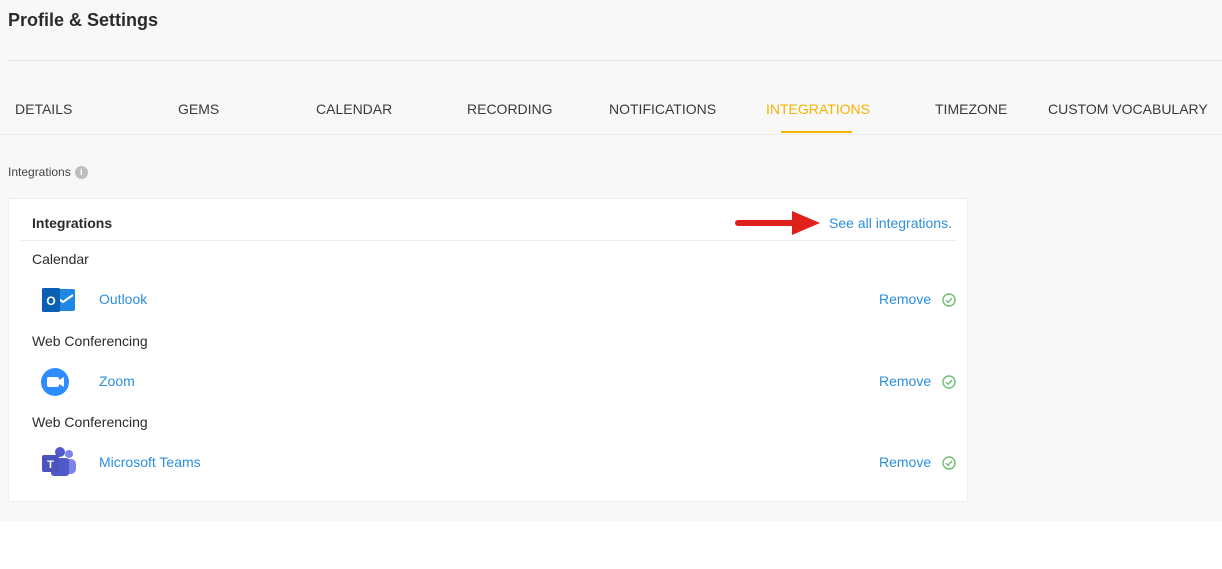 This screenshot has width=1222, height=569. What do you see at coordinates (50, 301) in the screenshot?
I see `svg-text: O` at bounding box center [50, 301].